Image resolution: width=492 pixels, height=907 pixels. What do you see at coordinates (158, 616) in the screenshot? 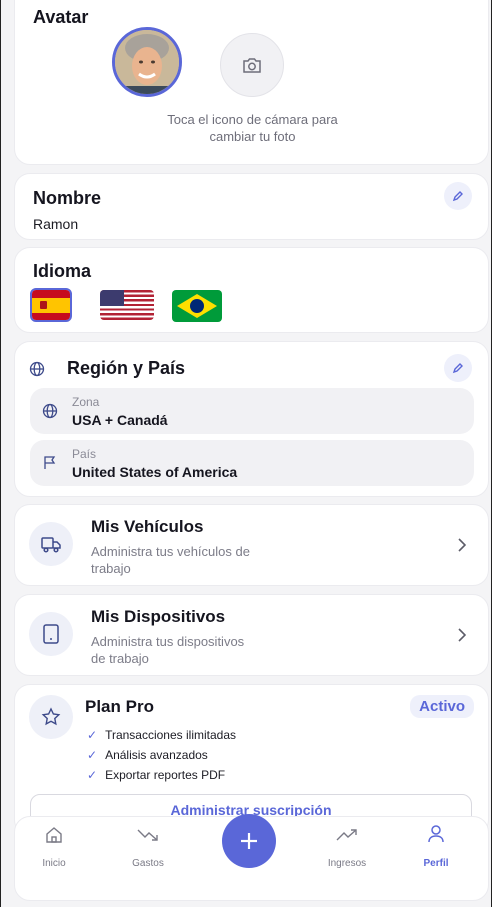
I see `devices-title: Mis Dispositivos` at bounding box center [158, 616].